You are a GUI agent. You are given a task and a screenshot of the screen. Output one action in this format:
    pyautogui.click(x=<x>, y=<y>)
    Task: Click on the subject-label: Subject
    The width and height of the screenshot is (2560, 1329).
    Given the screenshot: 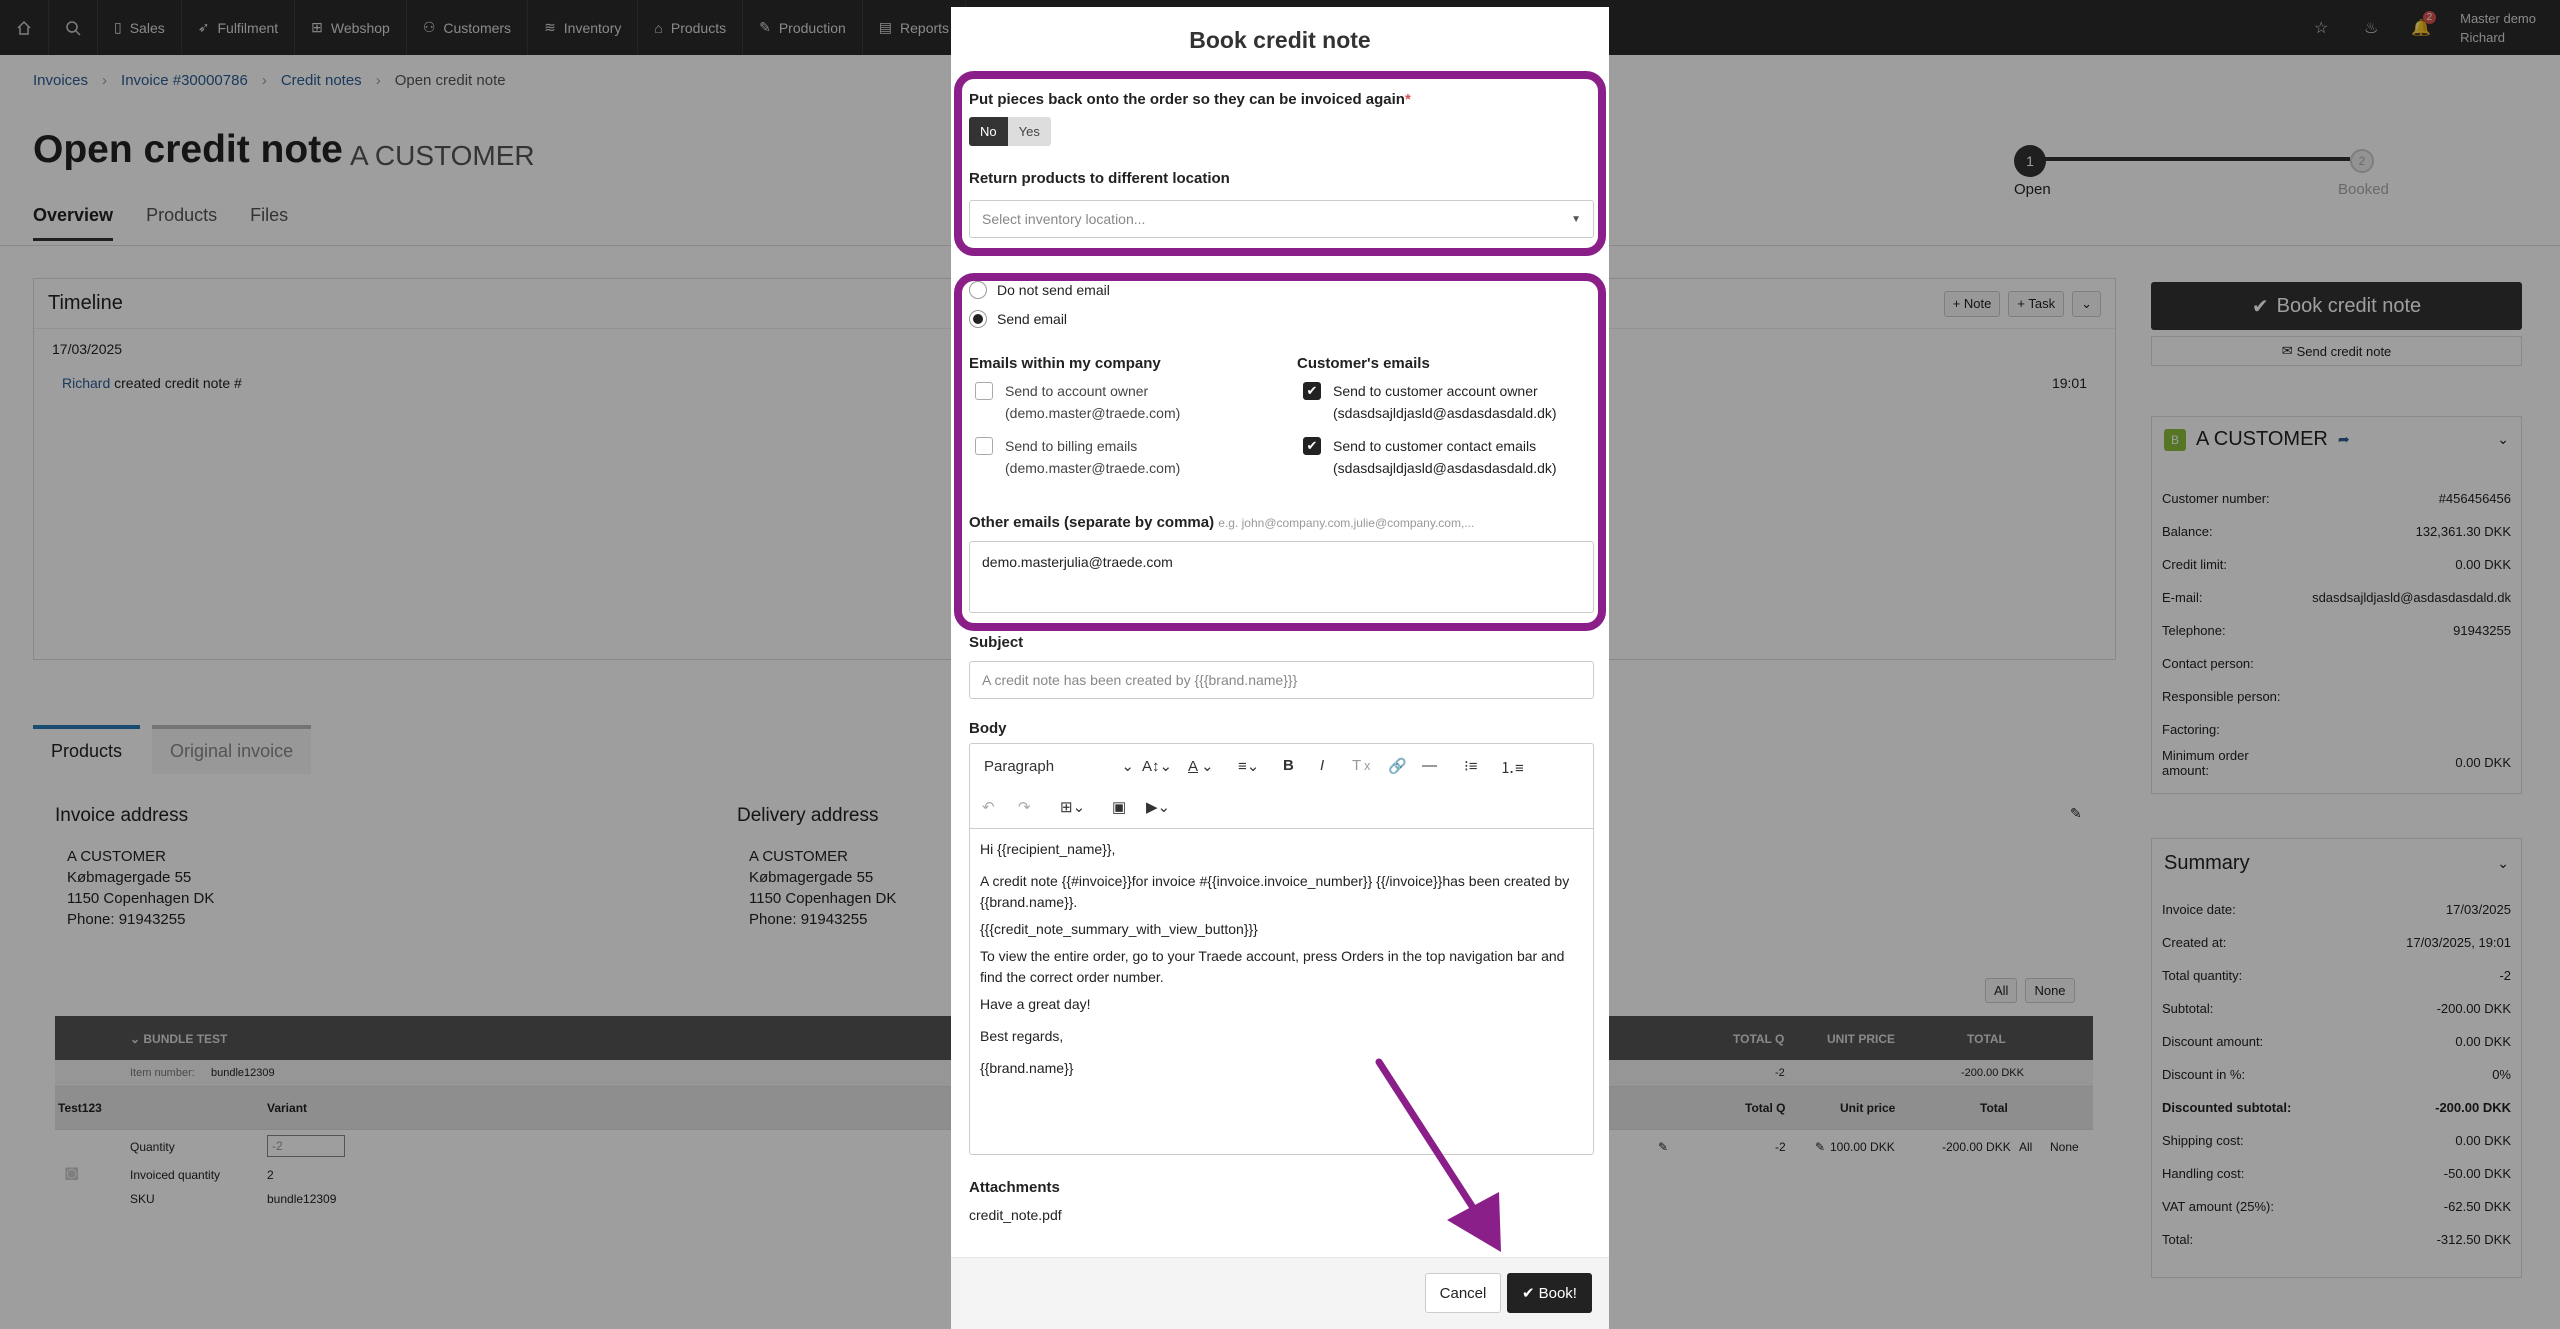 What is the action you would take?
    pyautogui.click(x=996, y=642)
    